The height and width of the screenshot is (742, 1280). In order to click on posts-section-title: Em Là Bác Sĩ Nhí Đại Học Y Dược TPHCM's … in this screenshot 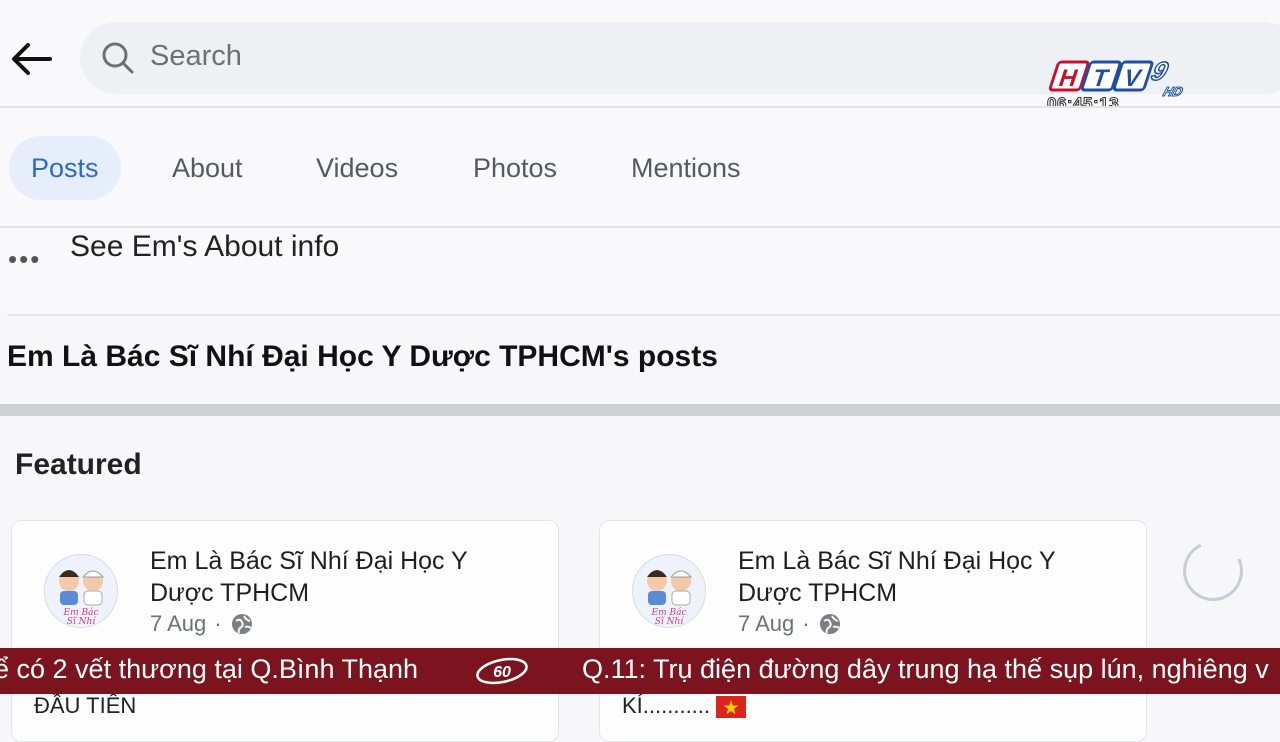, I will do `click(362, 356)`.